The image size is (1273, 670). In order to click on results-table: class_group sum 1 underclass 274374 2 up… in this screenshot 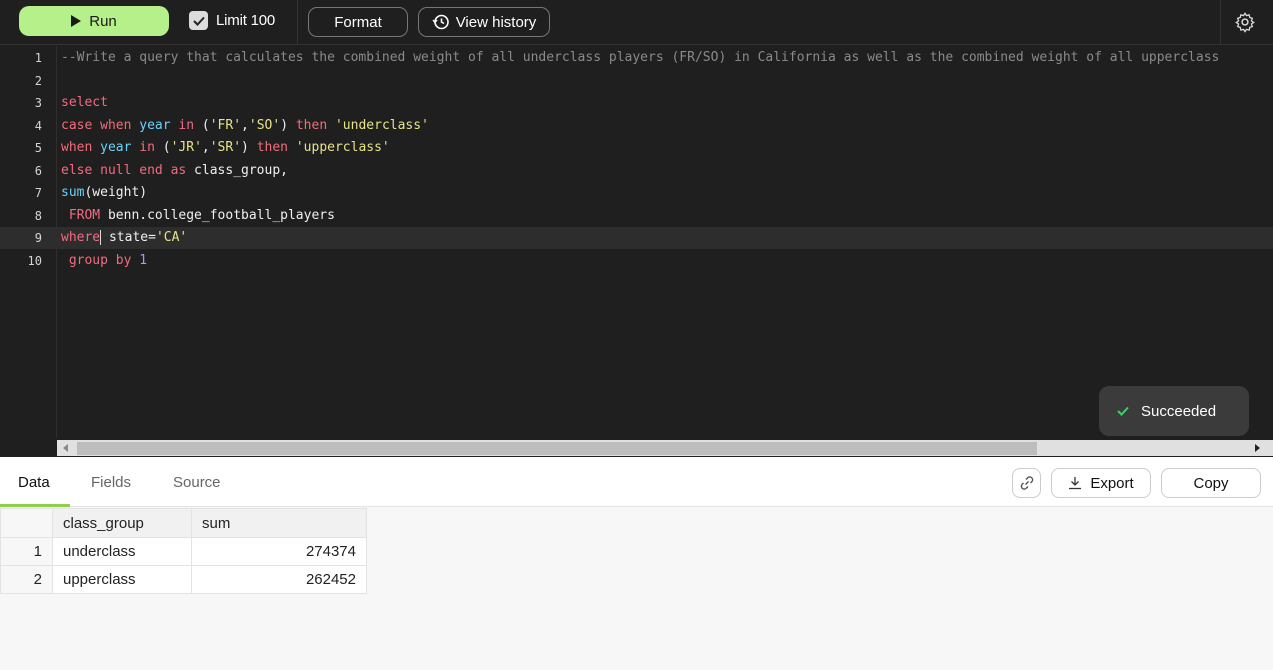, I will do `click(183, 551)`.